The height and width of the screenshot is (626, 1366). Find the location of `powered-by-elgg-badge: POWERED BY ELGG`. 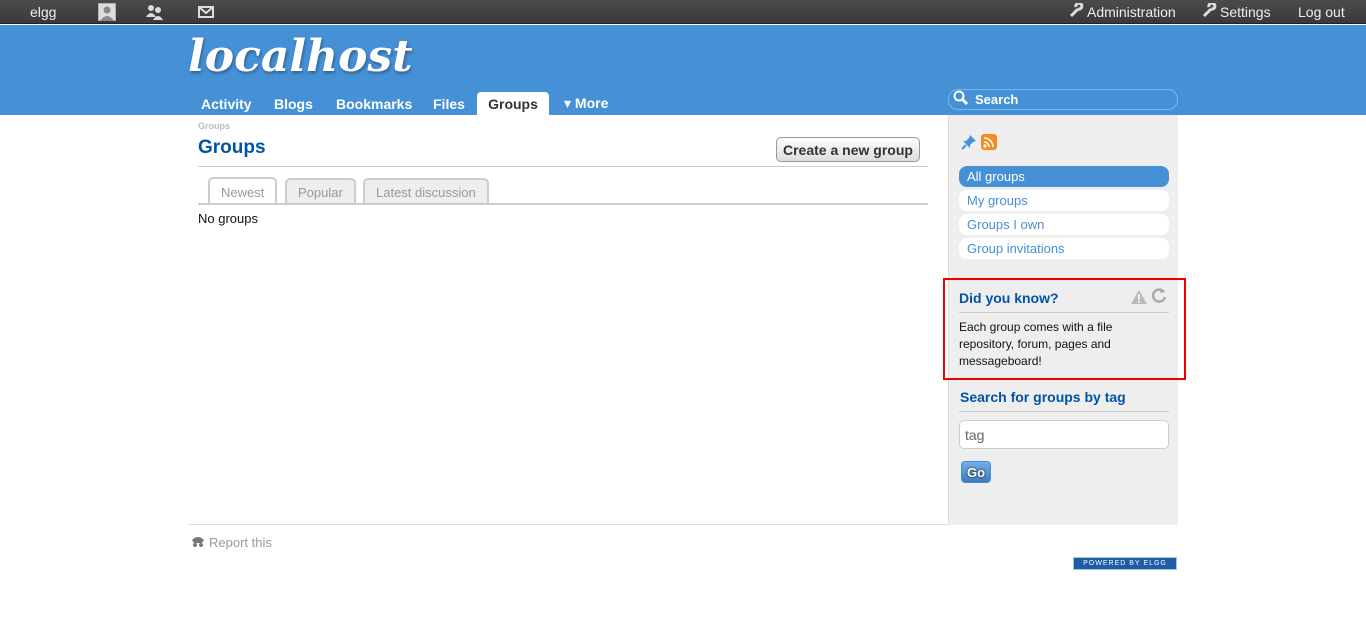

powered-by-elgg-badge: POWERED BY ELGG is located at coordinates (1125, 563).